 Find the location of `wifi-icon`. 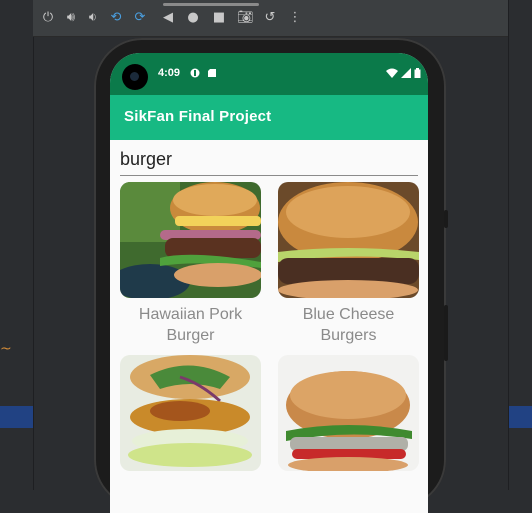

wifi-icon is located at coordinates (392, 73).